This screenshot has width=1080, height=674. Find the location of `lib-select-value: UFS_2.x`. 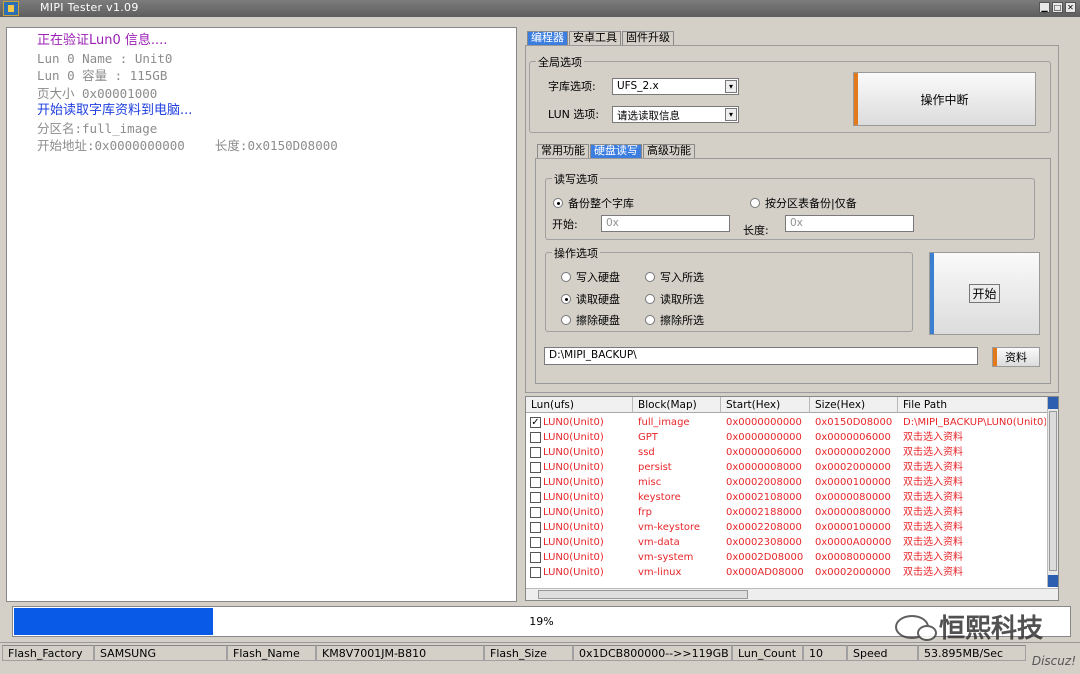

lib-select-value: UFS_2.x is located at coordinates (638, 86).